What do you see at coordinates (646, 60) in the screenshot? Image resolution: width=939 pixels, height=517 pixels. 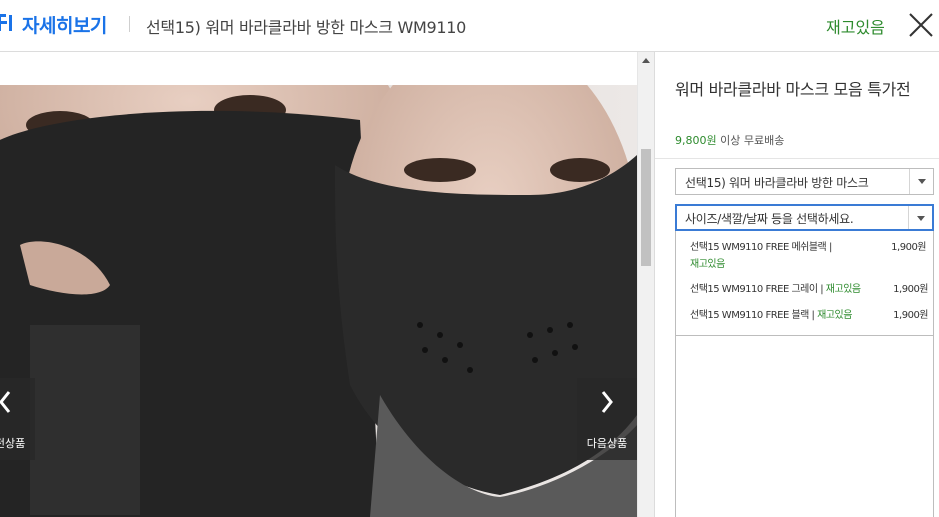 I see `scroll-up-icon` at bounding box center [646, 60].